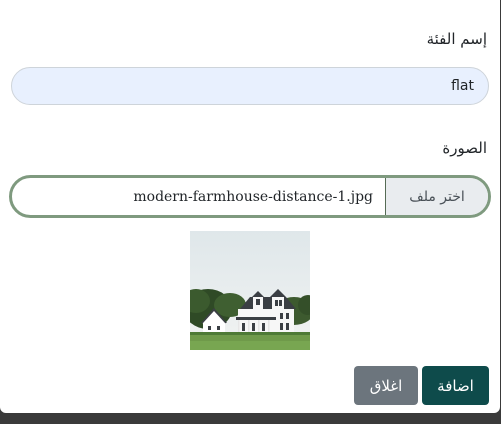  What do you see at coordinates (436, 196) in the screenshot?
I see `choose-file-button: اختر ملف` at bounding box center [436, 196].